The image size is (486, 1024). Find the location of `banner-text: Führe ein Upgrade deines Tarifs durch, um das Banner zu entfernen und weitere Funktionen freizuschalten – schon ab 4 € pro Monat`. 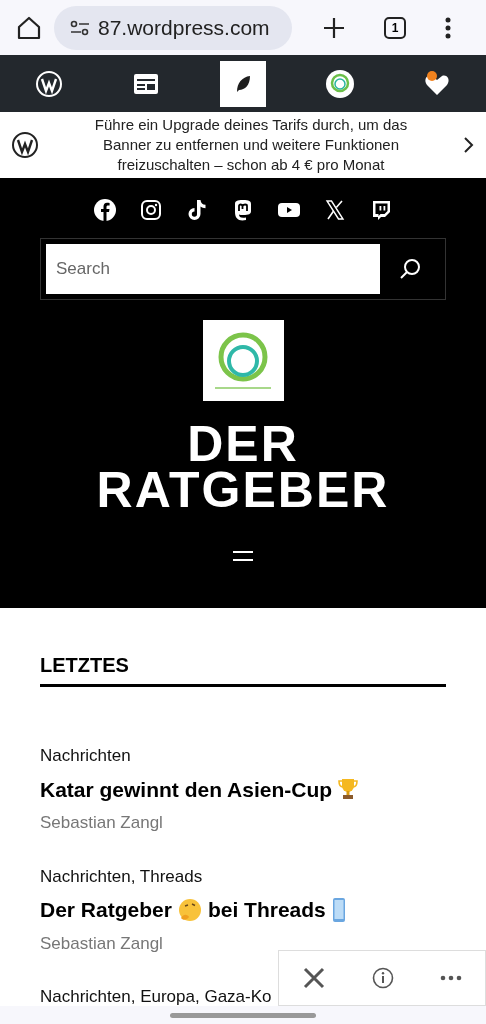

banner-text: Führe ein Upgrade deines Tarifs durch, um das Banner zu entfernen und weitere Funktionen freizuschalten – schon ab 4 € pro Monat is located at coordinates (251, 145).